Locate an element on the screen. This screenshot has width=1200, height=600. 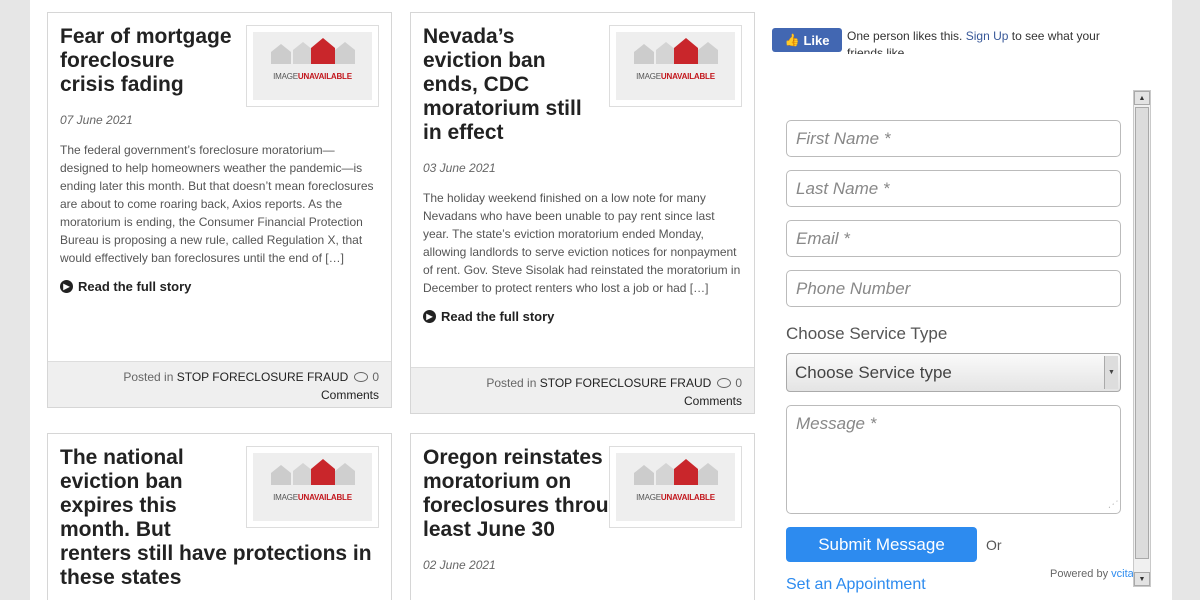
last-name-field: Last Name * is located at coordinates (953, 188).